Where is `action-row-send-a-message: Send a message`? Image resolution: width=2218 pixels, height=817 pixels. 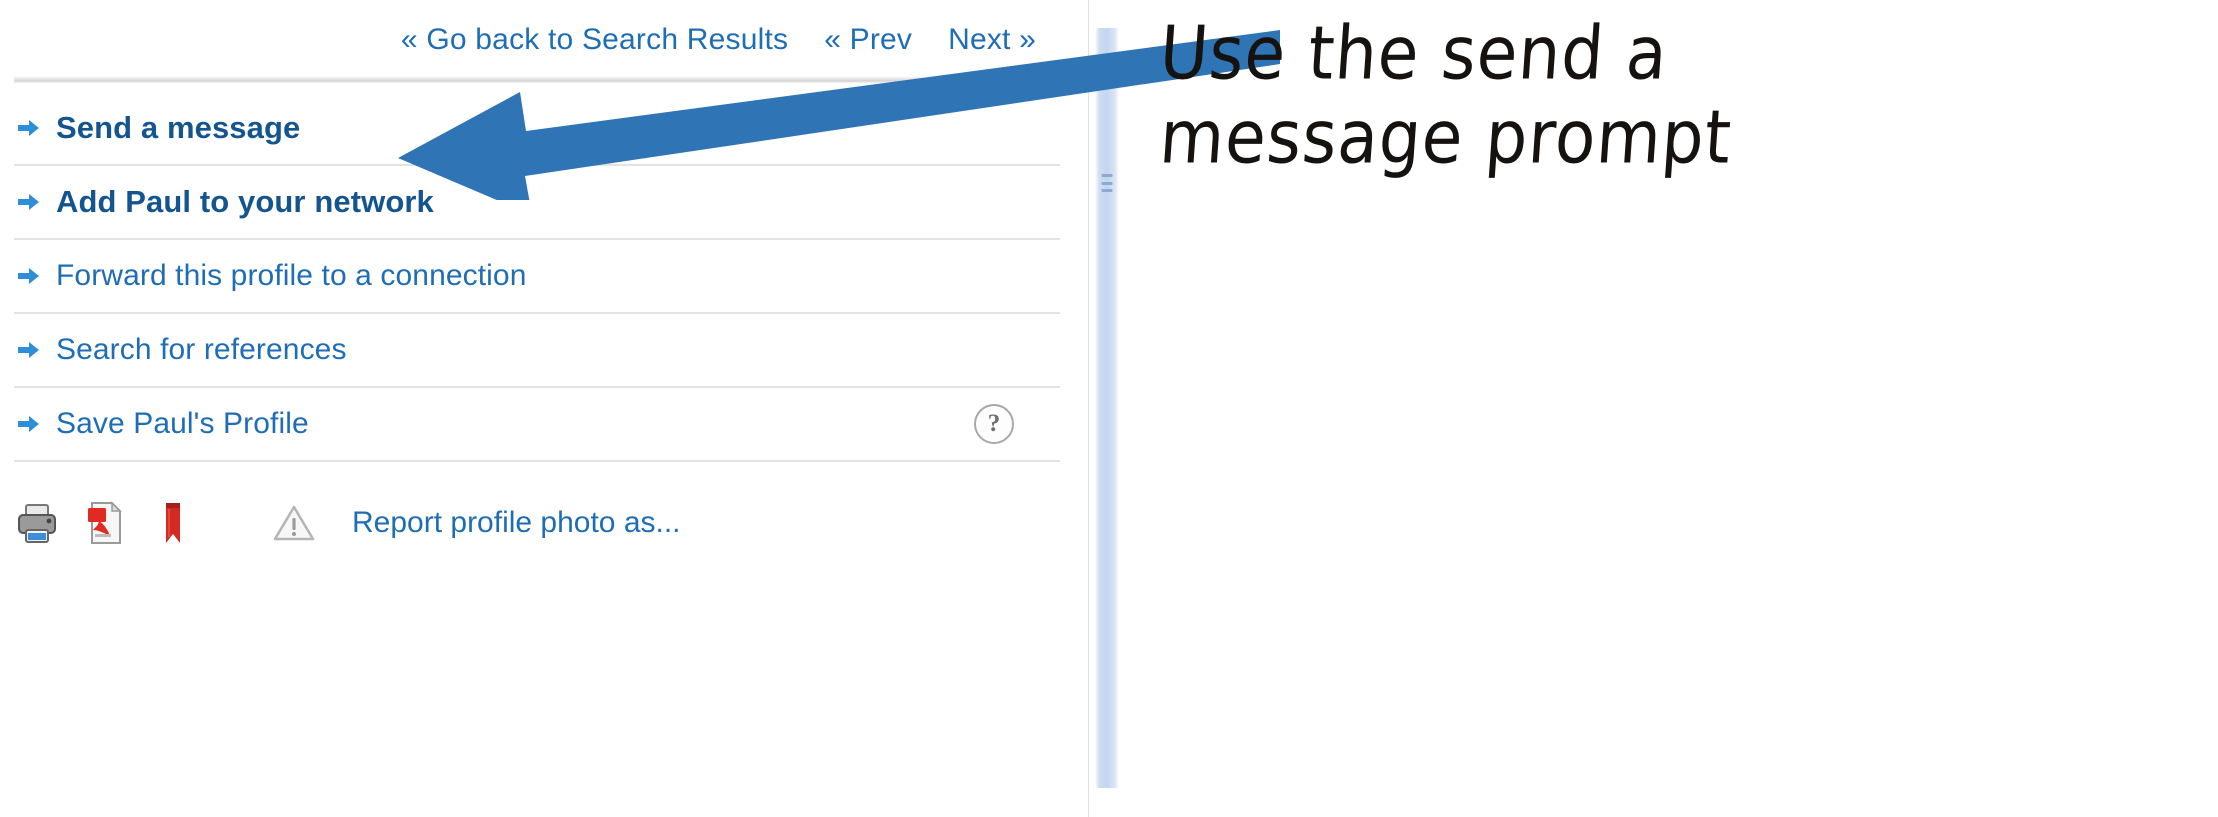 action-row-send-a-message: Send a message is located at coordinates (537, 129).